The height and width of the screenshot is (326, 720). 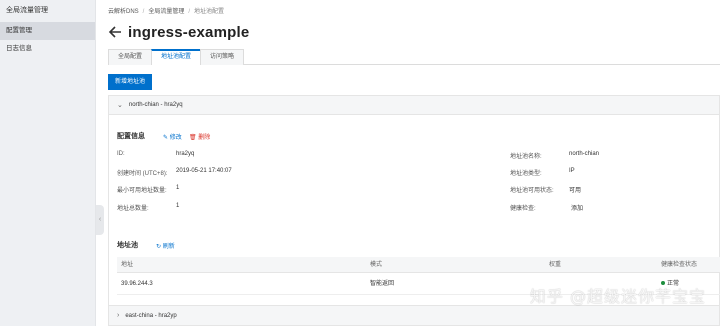 What do you see at coordinates (584, 154) in the screenshot?
I see `field-pool-name-value: north-chian` at bounding box center [584, 154].